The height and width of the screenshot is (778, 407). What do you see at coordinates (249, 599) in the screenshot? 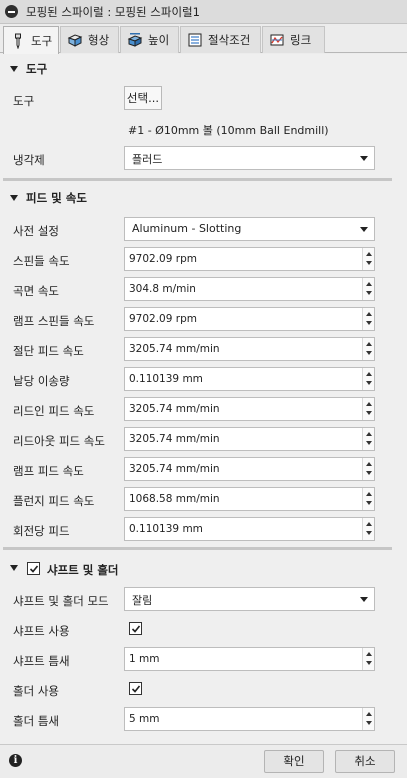
I see `shaft-holder-mode-dropdown: 잘림` at bounding box center [249, 599].